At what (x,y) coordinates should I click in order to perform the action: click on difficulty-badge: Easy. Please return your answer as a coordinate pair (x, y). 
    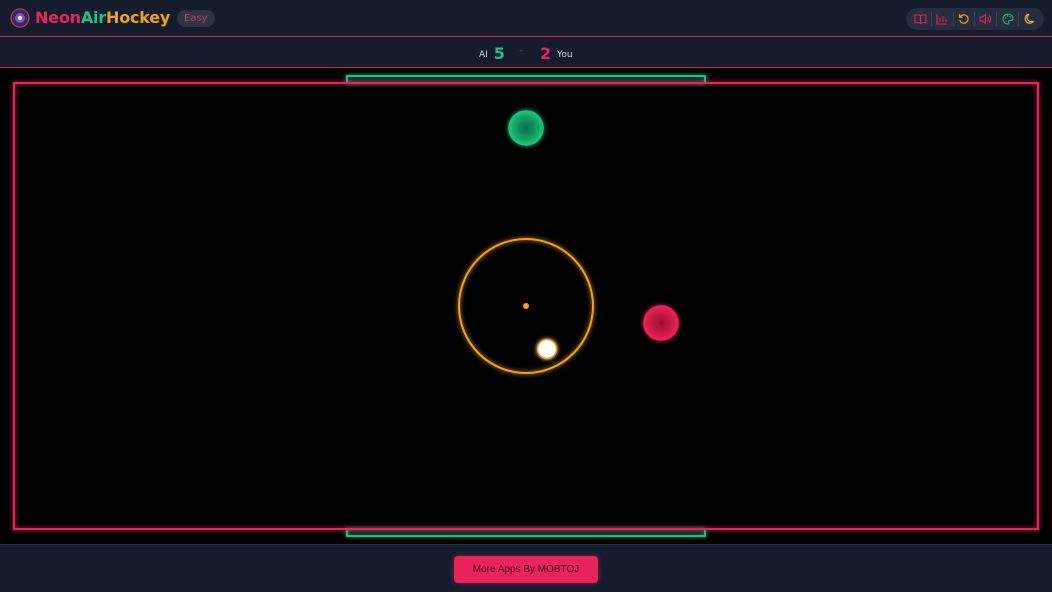
    Looking at the image, I should click on (196, 18).